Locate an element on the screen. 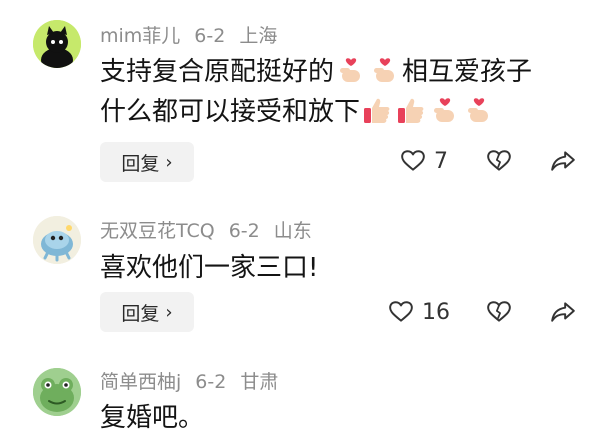  comment-text: 什么都可以接受和放下 is located at coordinates (298, 112).